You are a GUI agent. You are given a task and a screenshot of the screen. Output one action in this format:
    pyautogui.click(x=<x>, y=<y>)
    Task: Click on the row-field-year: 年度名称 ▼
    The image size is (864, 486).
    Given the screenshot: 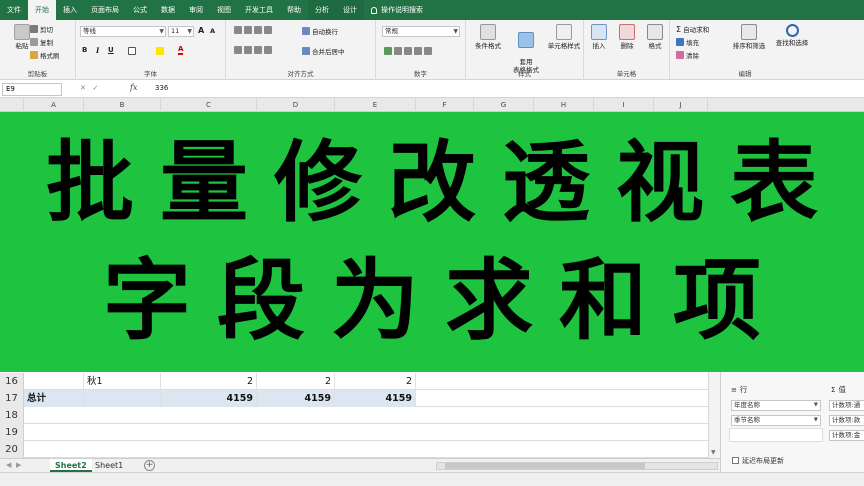 What is the action you would take?
    pyautogui.click(x=776, y=405)
    